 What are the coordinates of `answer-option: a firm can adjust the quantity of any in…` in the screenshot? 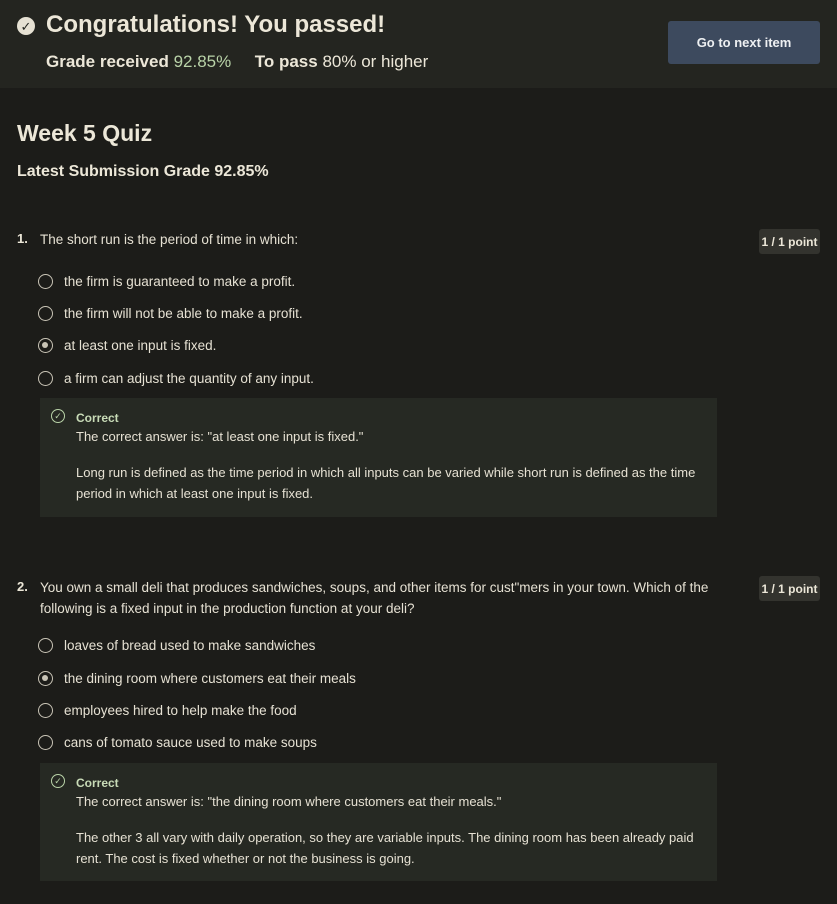 It's located at (176, 378).